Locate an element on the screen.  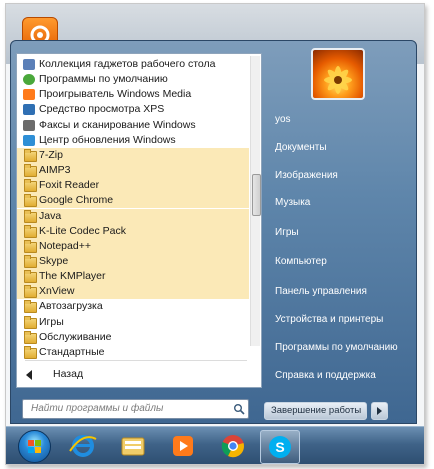
program-item: Skype is located at coordinates (133, 261).